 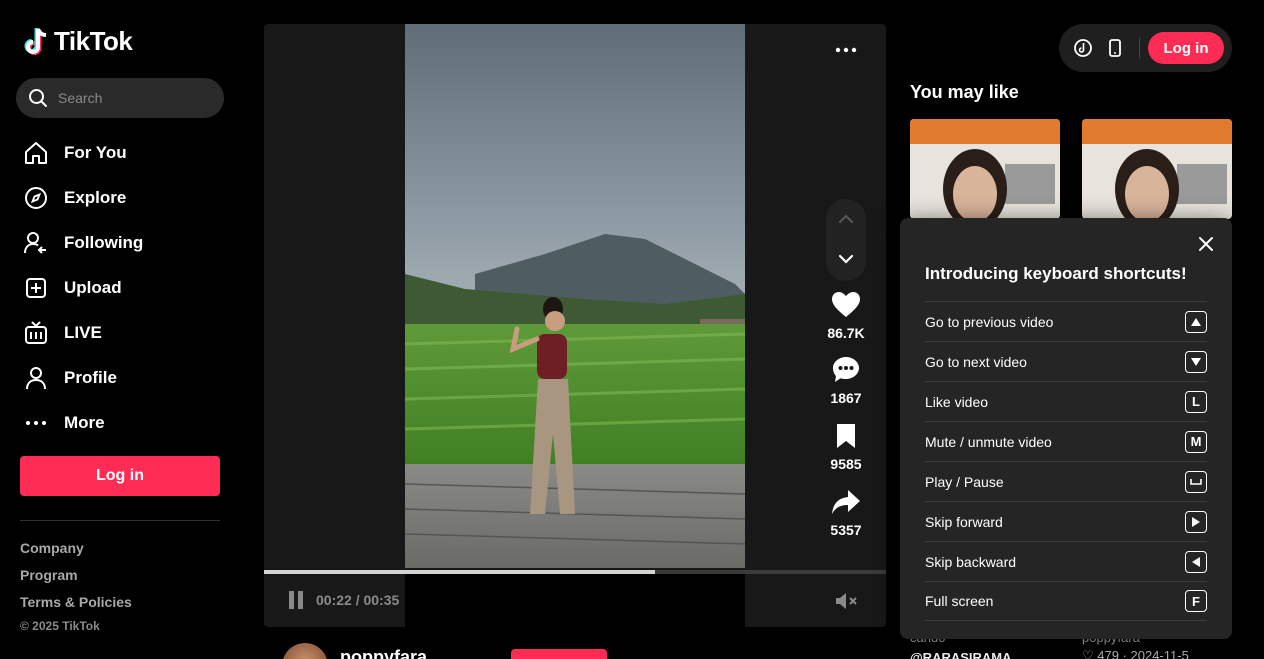 I want to click on video-time: 00:22 / 00:35, so click(x=358, y=600).